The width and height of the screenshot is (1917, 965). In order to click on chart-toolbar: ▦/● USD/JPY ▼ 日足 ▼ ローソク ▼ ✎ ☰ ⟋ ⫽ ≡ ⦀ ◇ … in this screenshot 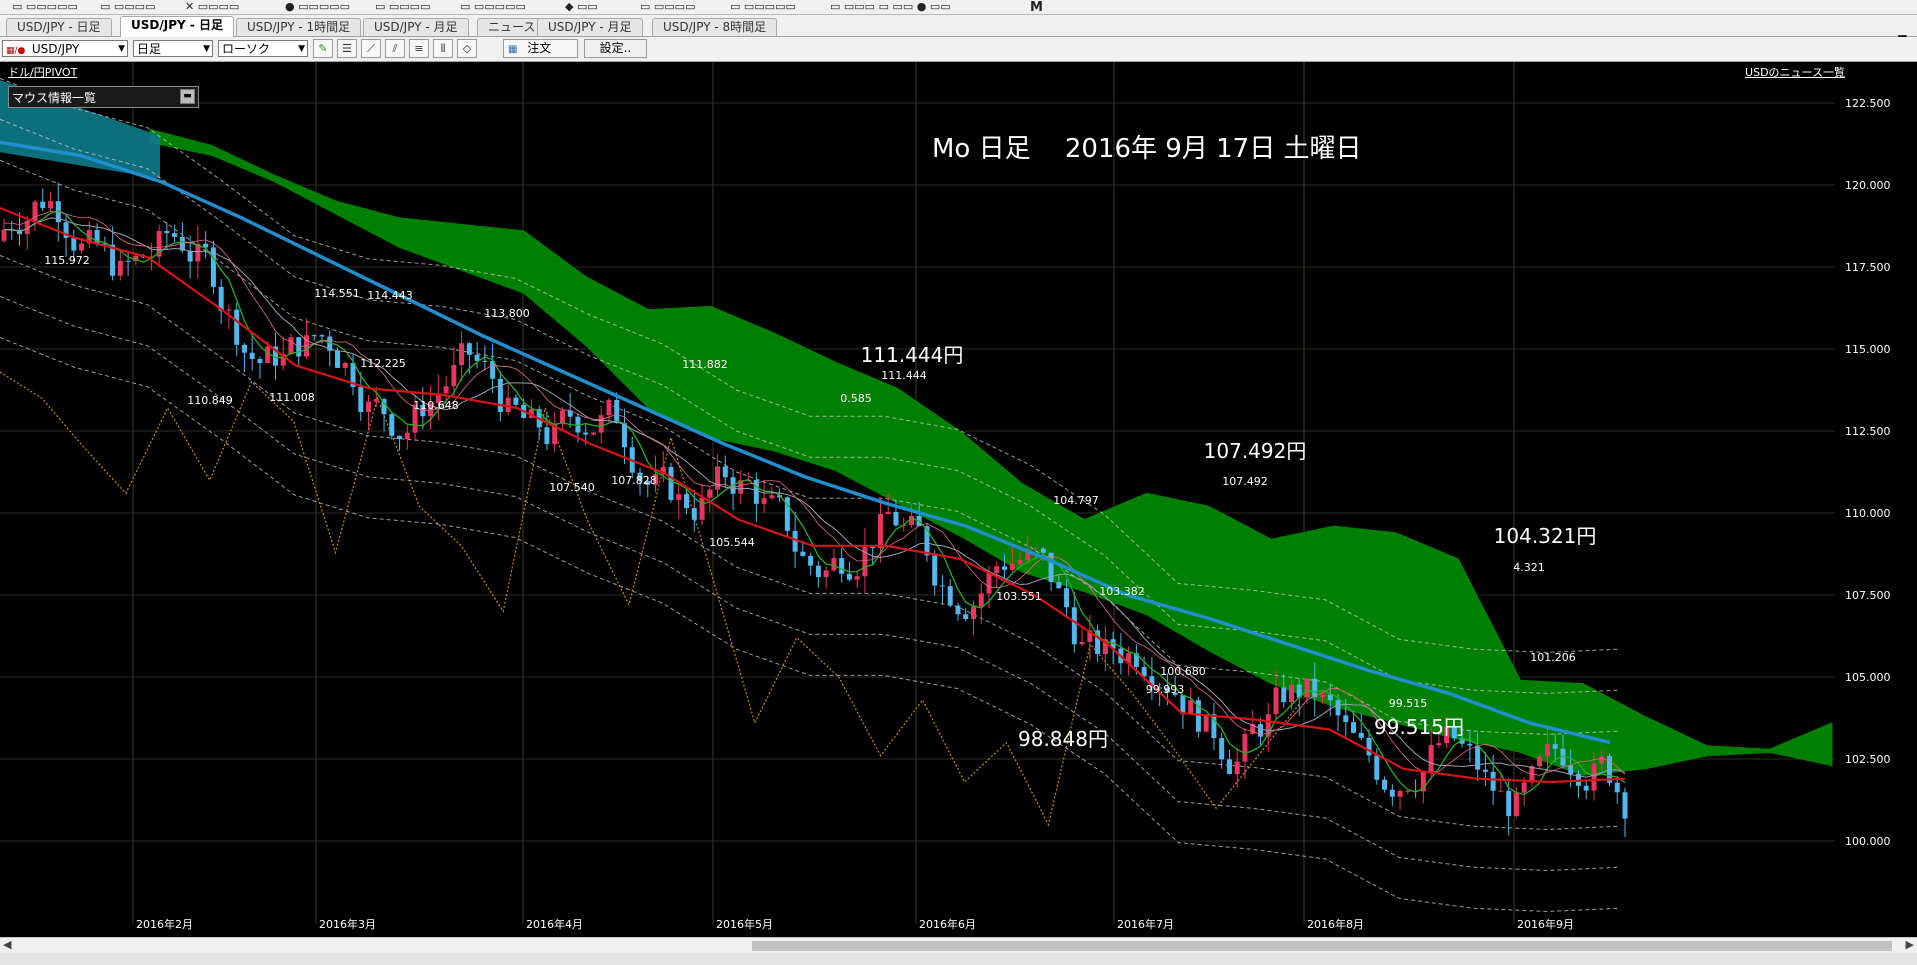, I will do `click(958, 49)`.